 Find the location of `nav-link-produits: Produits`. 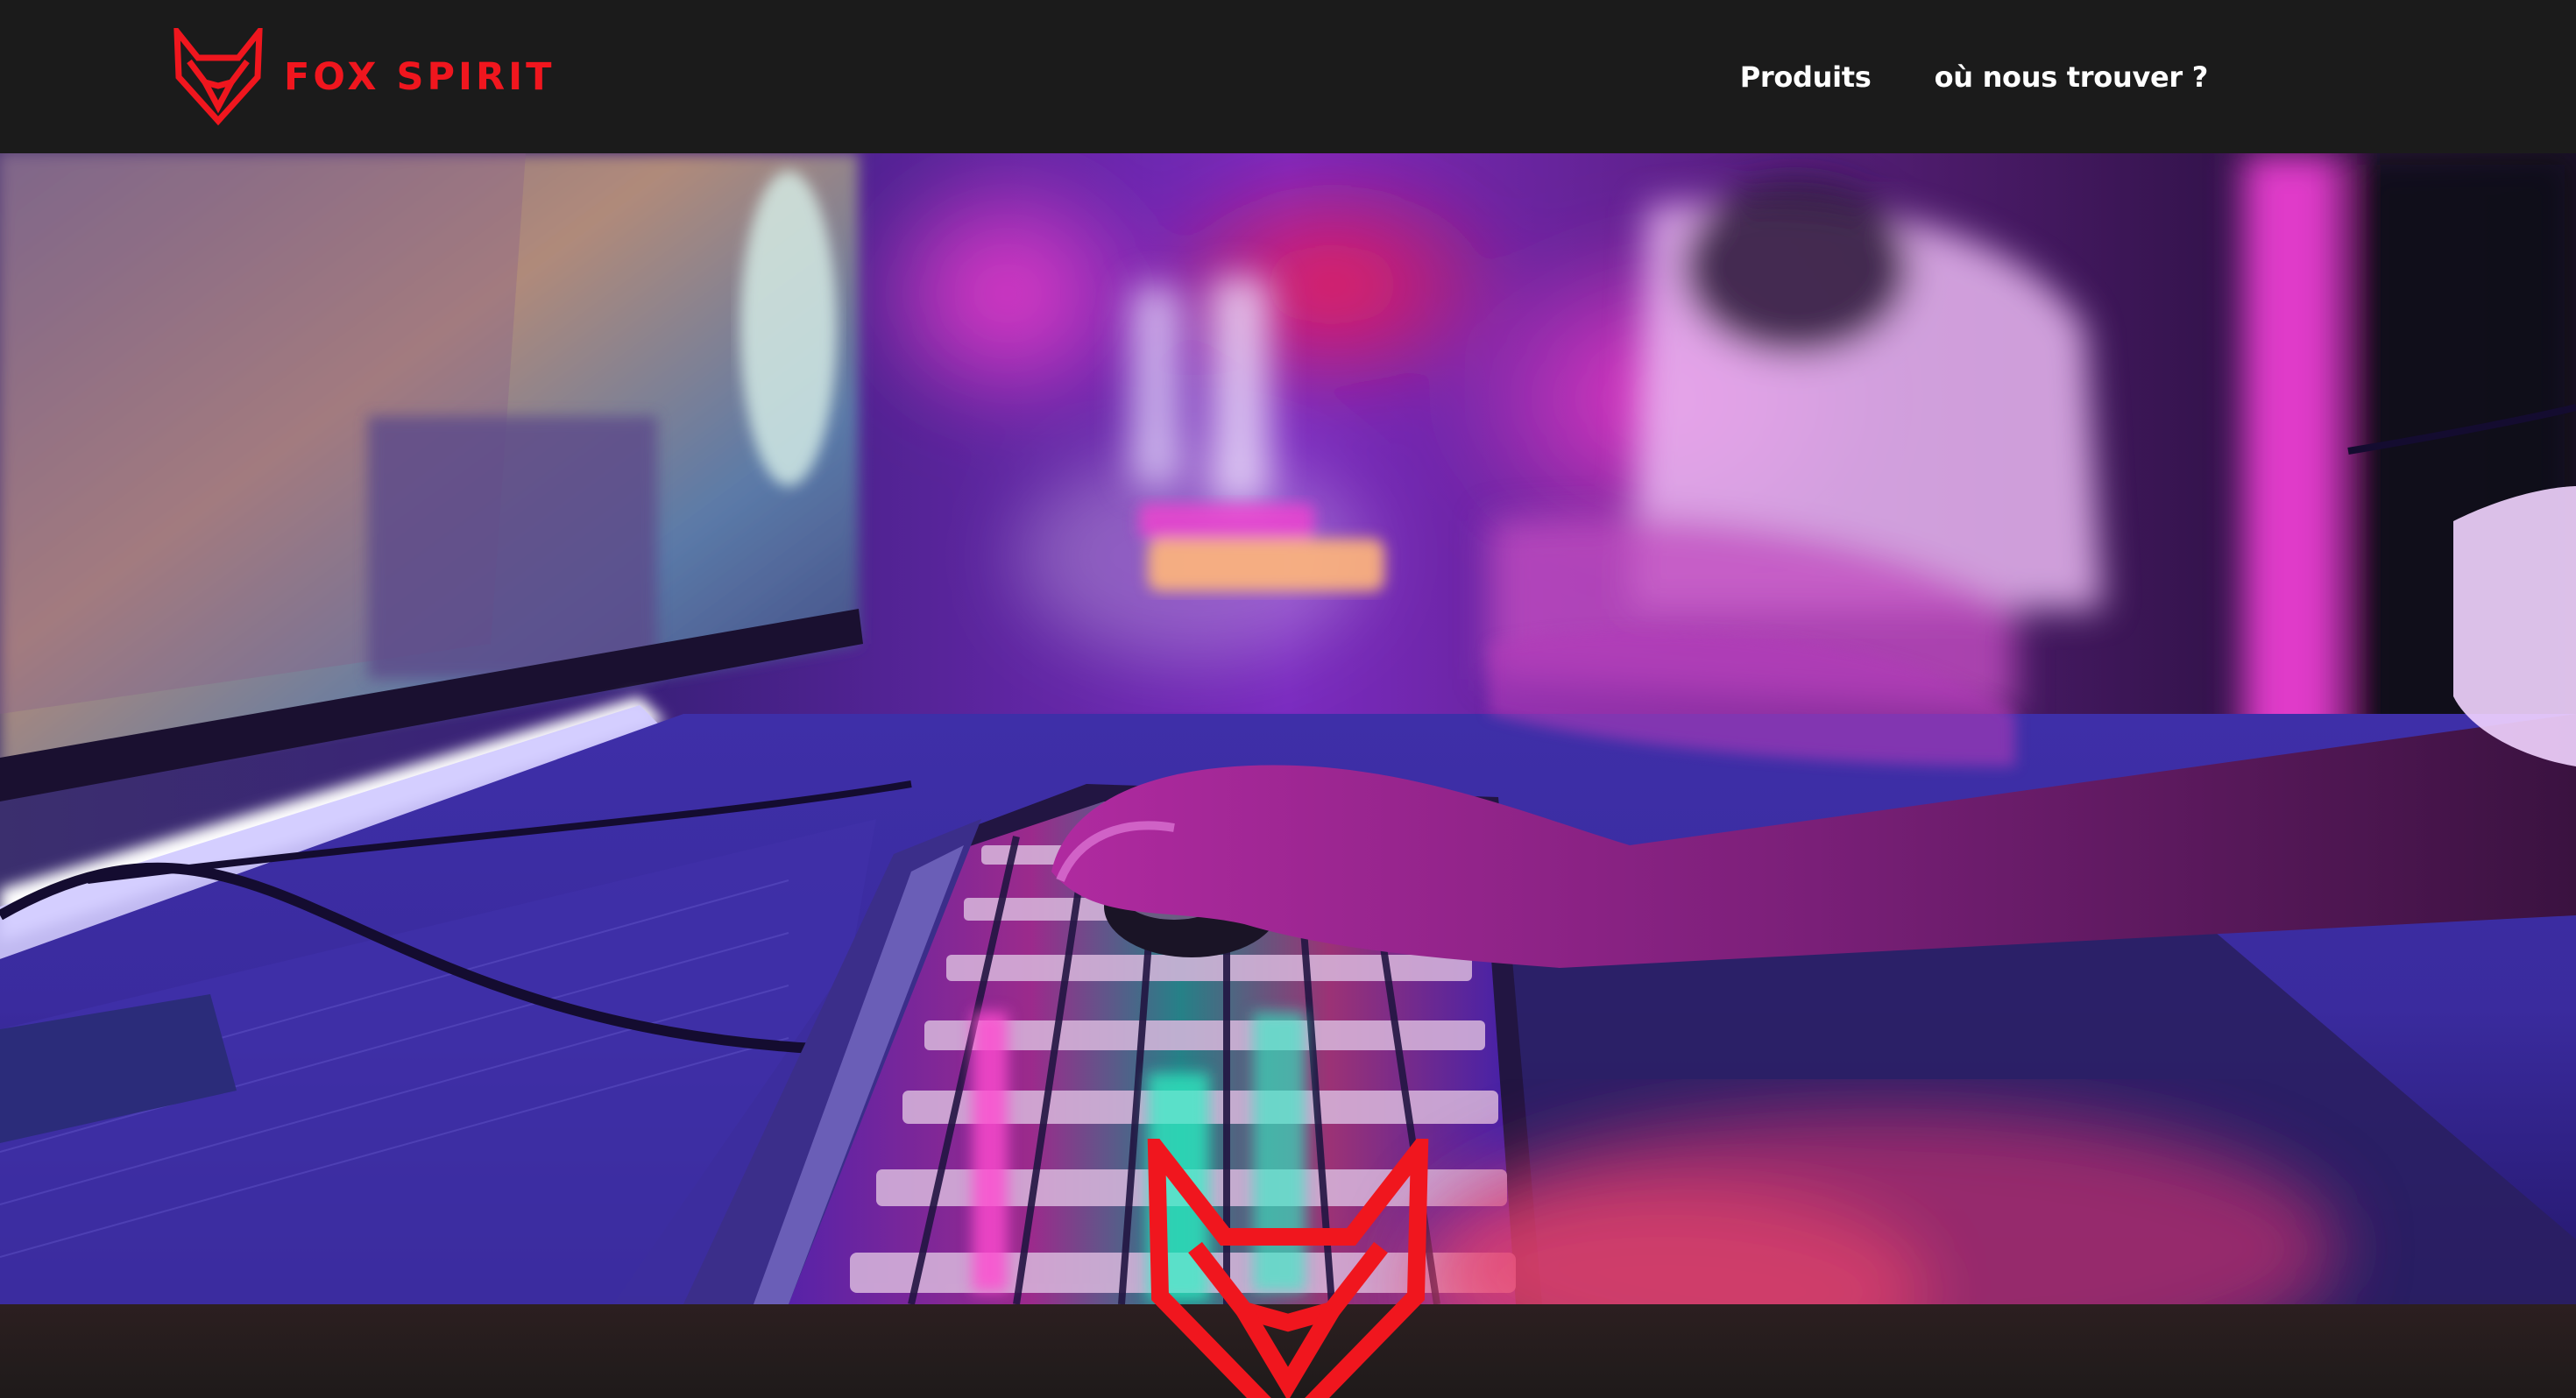

nav-link-produits: Produits is located at coordinates (1806, 77).